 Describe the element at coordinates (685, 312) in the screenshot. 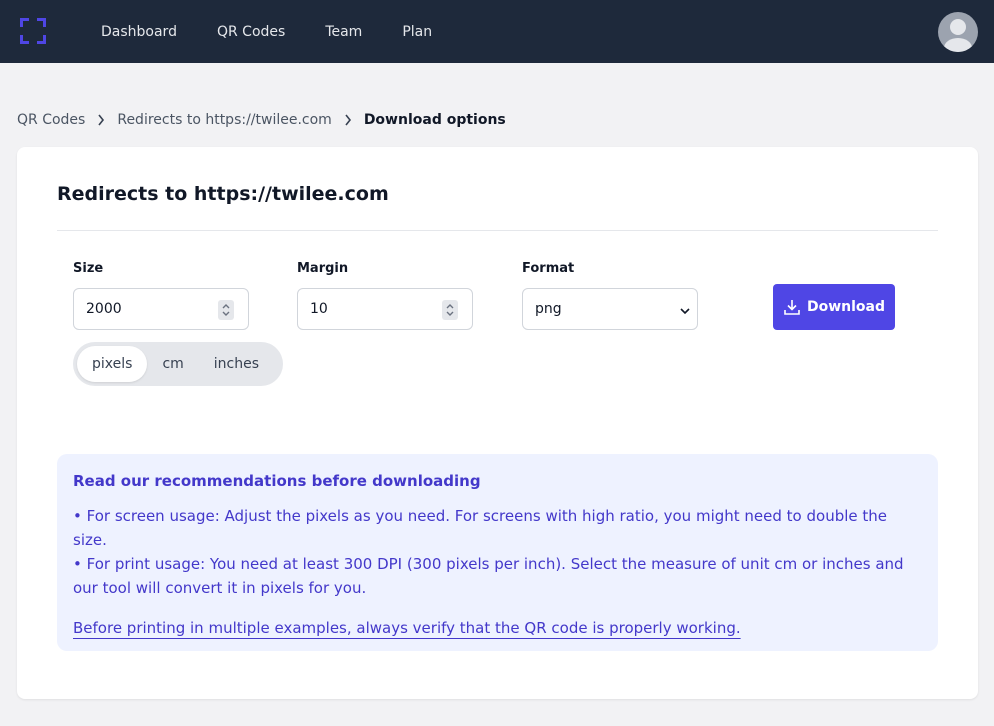

I see `chevron-down-icon` at that location.